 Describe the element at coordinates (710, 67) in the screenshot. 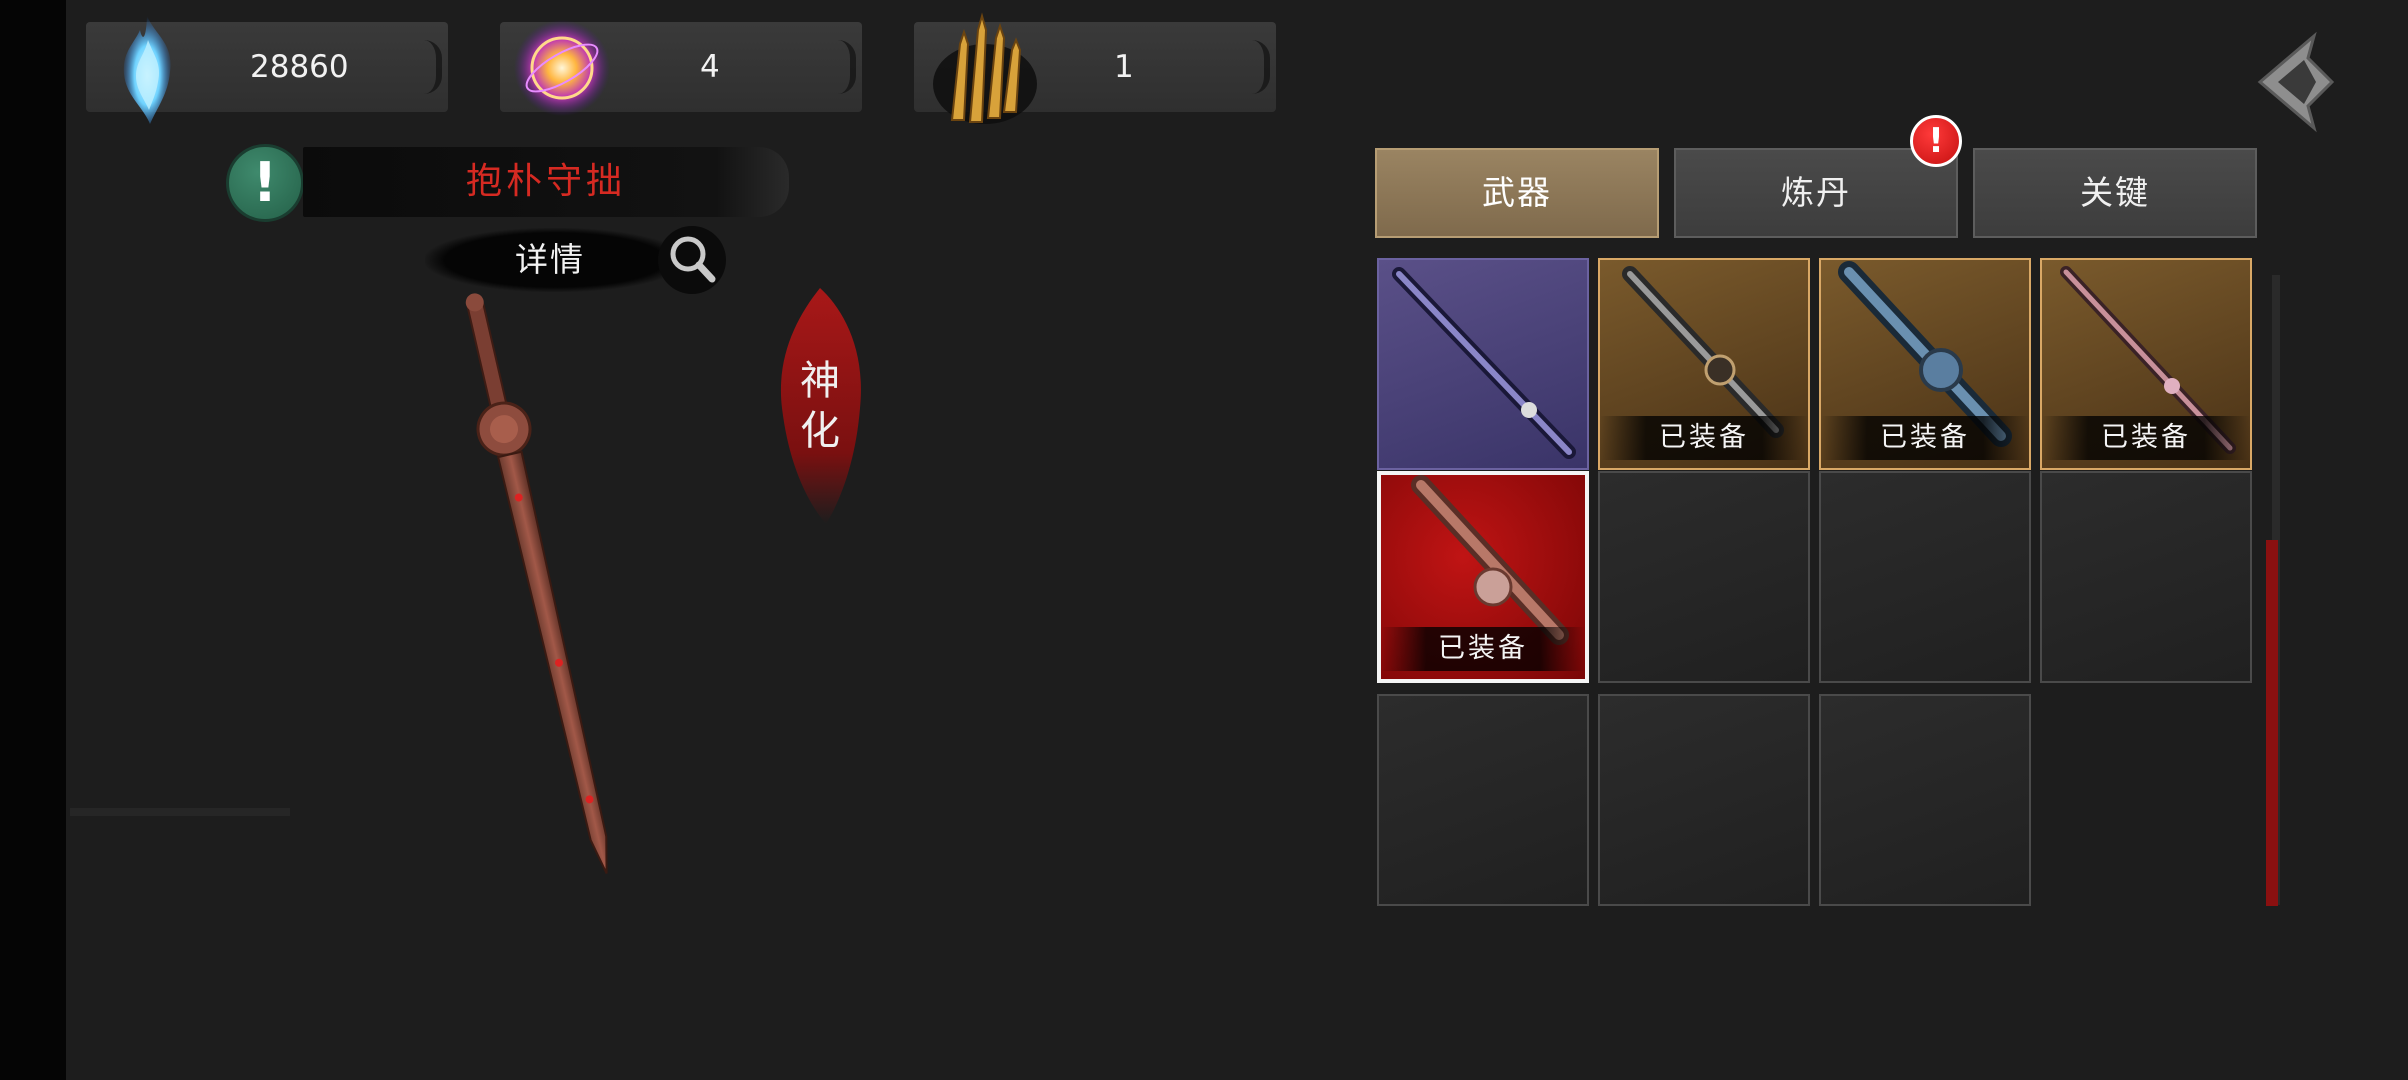

I see `spirit-orb-count: 4` at that location.